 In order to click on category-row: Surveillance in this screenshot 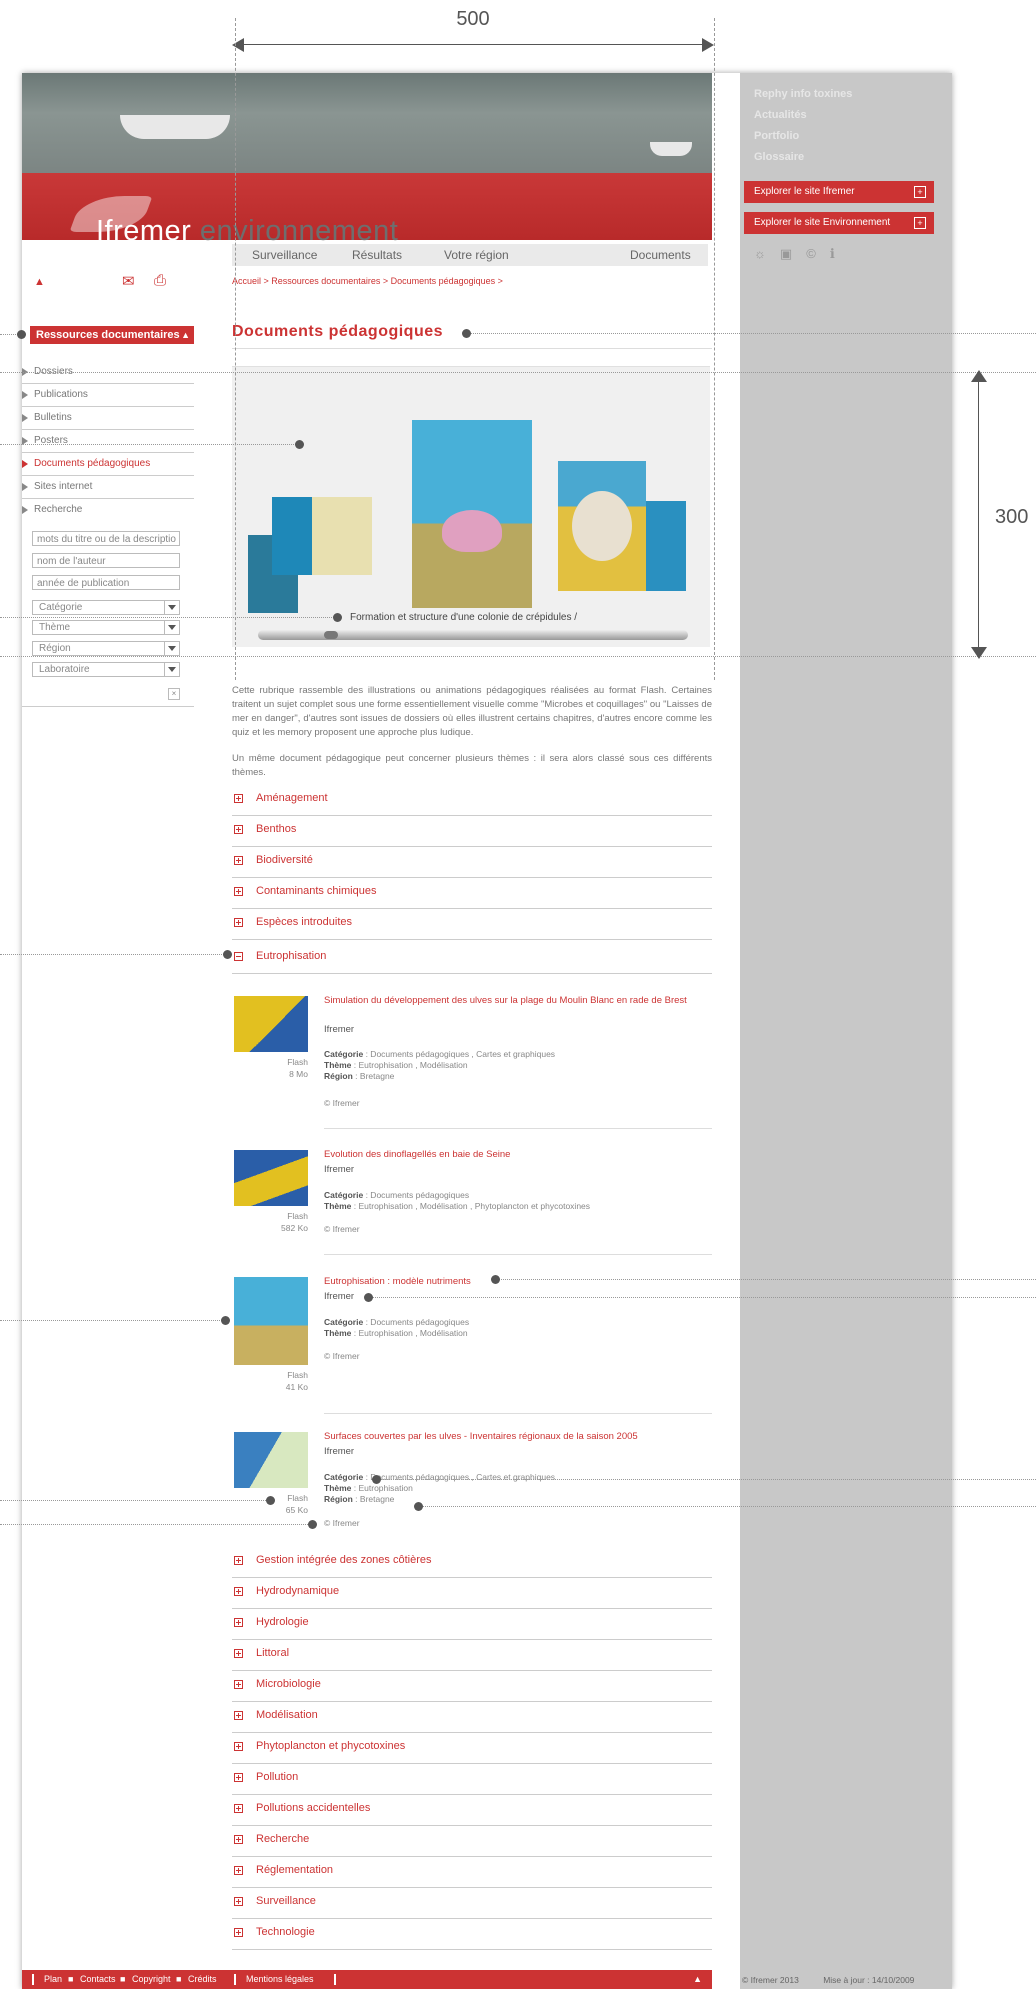, I will do `click(472, 1904)`.